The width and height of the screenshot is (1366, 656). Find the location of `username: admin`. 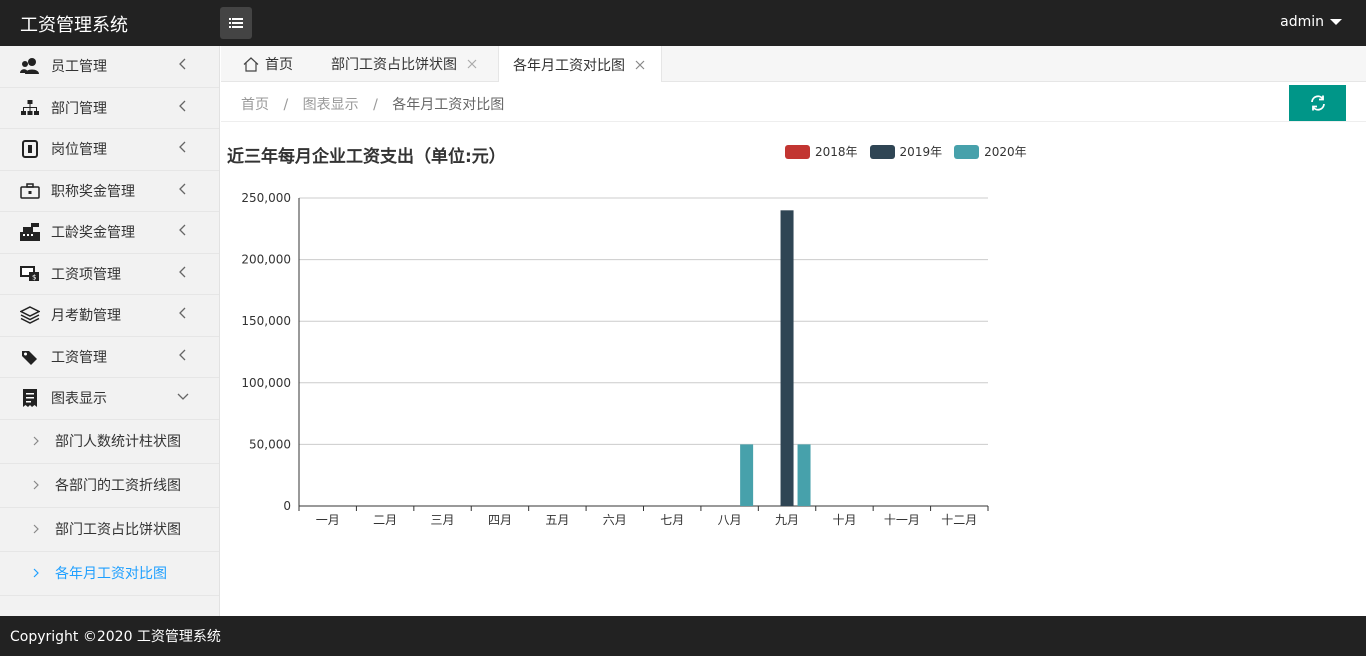

username: admin is located at coordinates (1302, 22).